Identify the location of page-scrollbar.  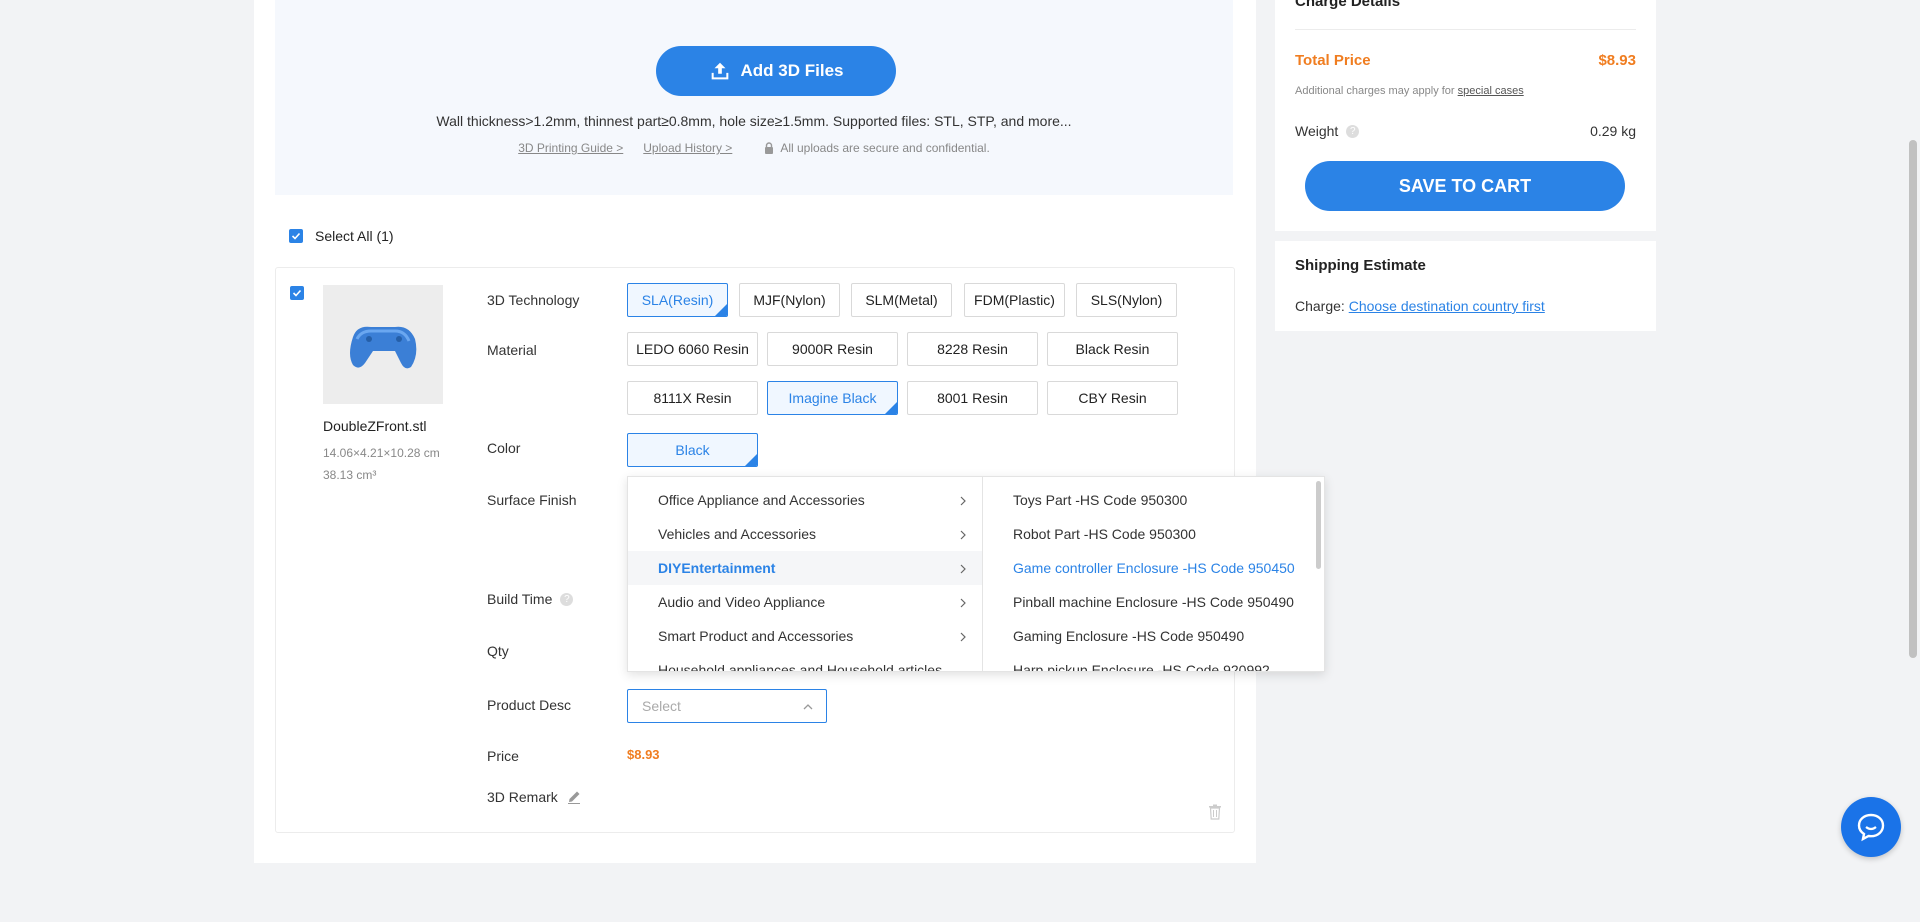
(1913, 399).